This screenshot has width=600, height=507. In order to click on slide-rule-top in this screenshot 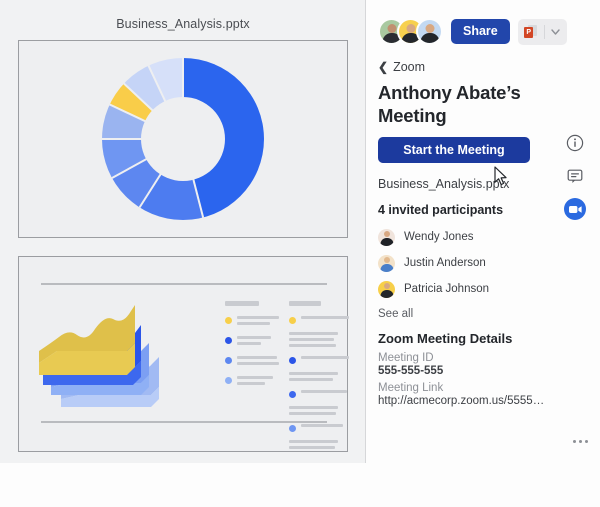, I will do `click(184, 284)`.